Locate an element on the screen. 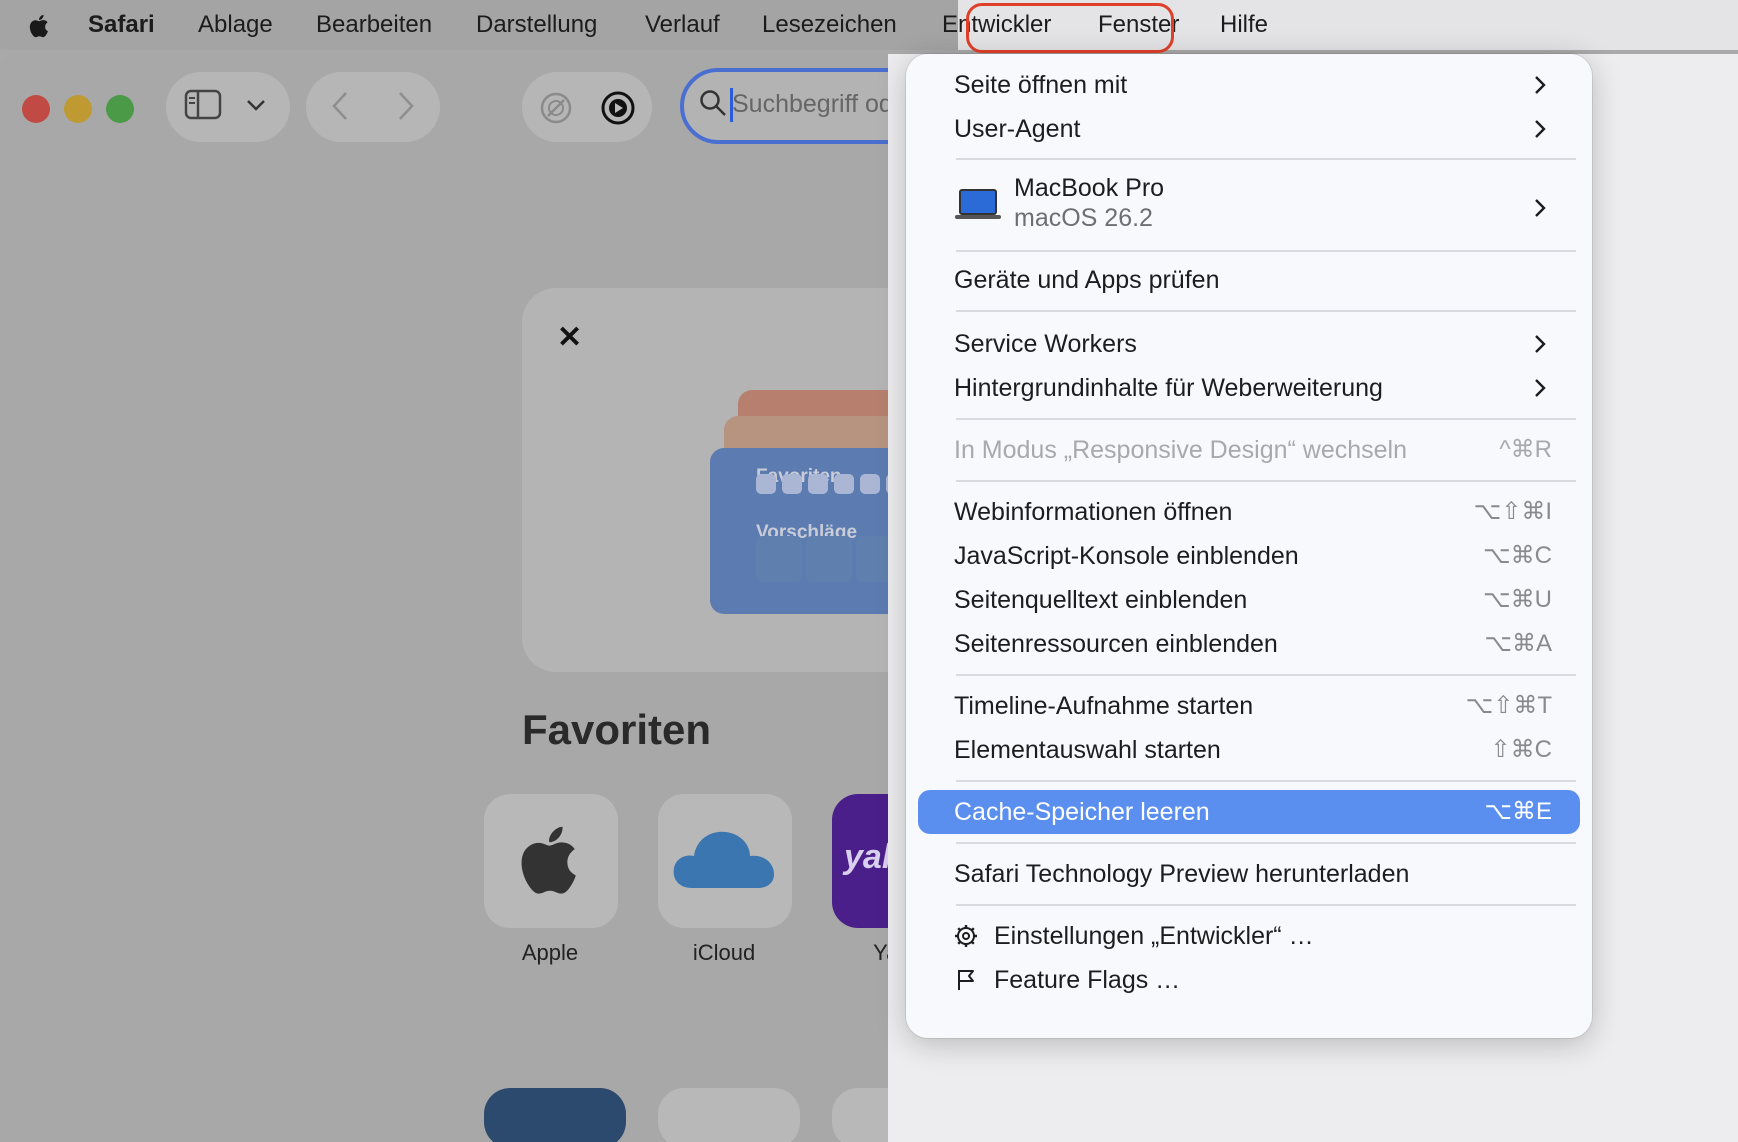 The image size is (1738, 1142). shortcut-label: ⌥⇧⌘T is located at coordinates (1508, 705).